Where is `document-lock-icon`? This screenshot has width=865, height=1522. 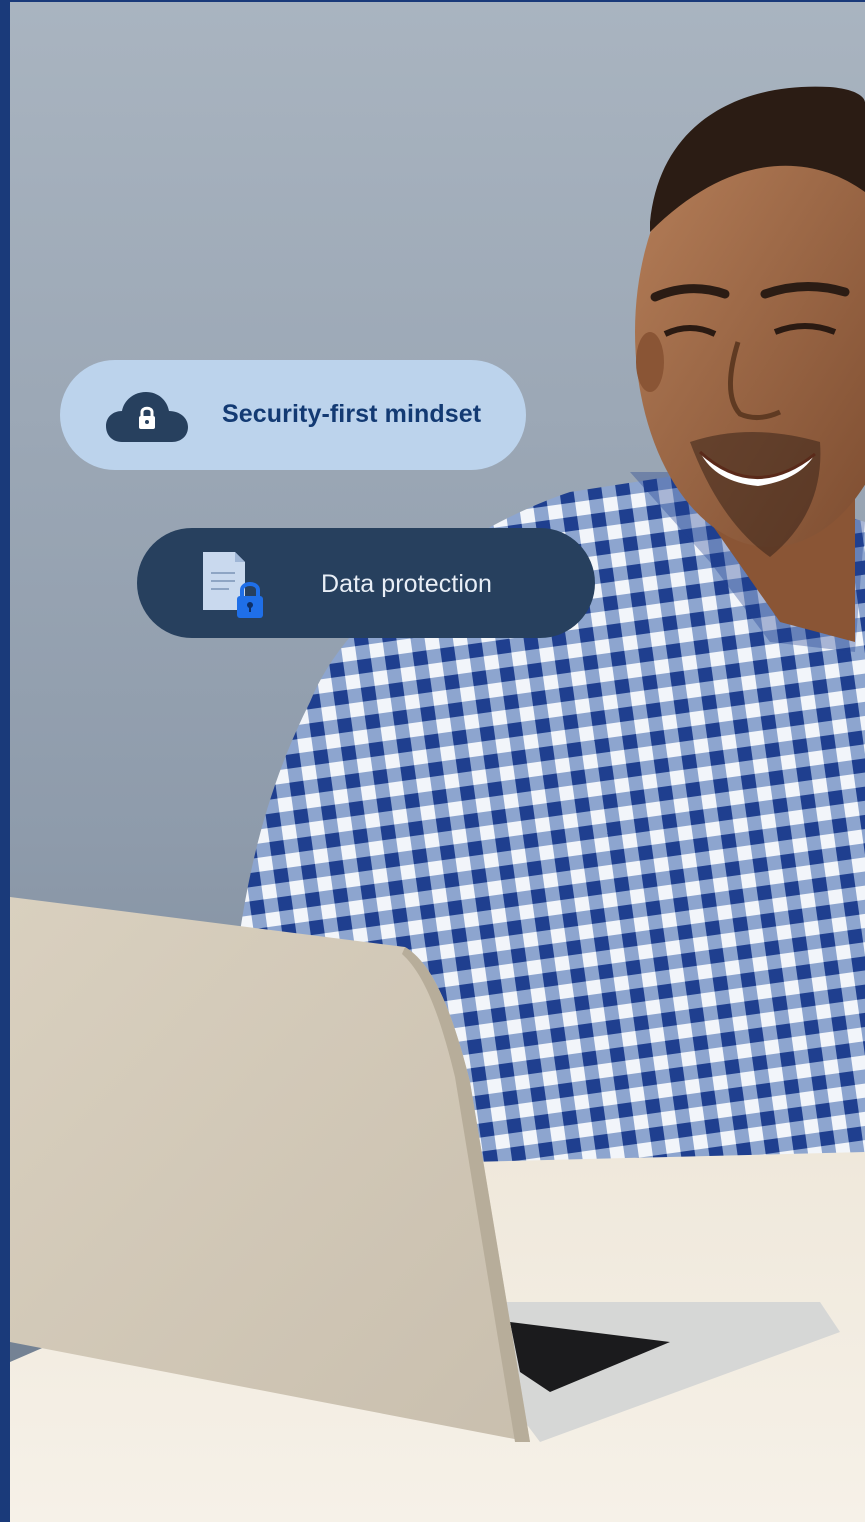 document-lock-icon is located at coordinates (233, 585).